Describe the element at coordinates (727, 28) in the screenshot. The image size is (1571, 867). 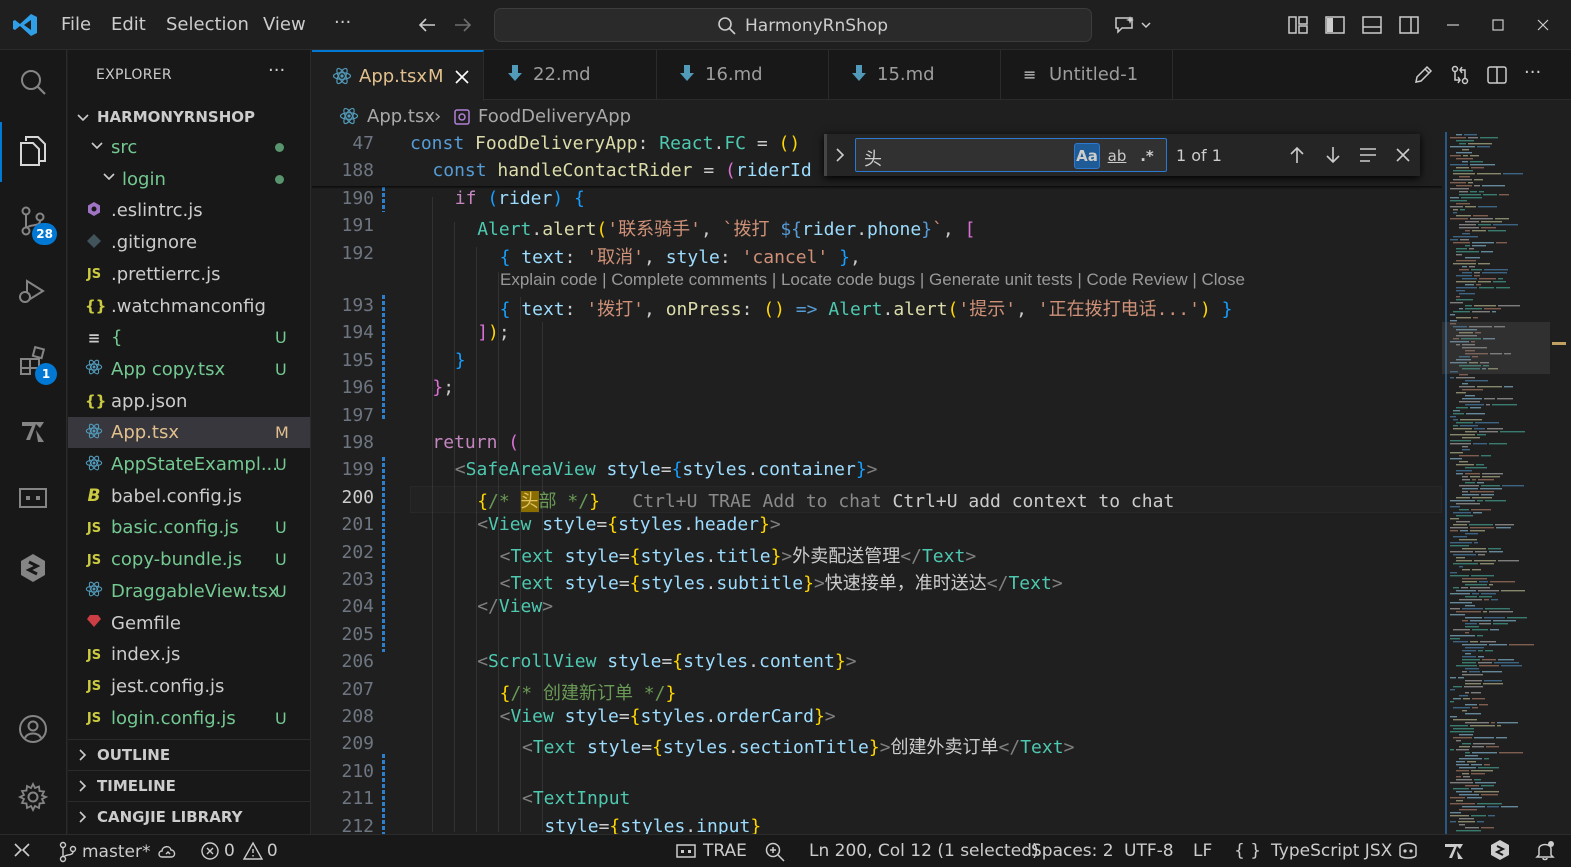
I see `search-icon` at that location.